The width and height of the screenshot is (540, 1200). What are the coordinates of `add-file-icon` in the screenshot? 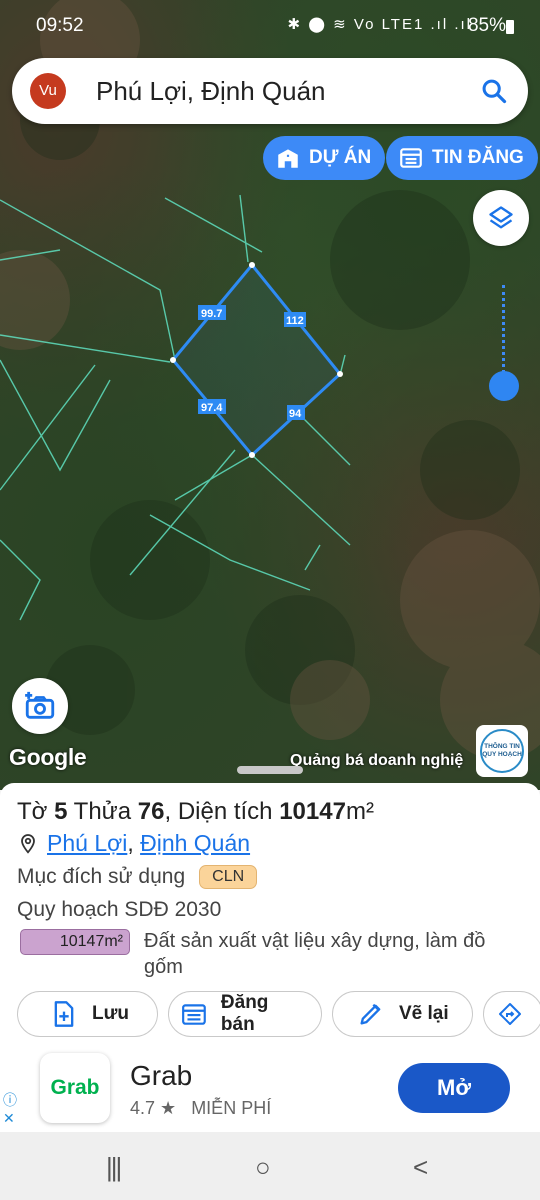 It's located at (64, 1014).